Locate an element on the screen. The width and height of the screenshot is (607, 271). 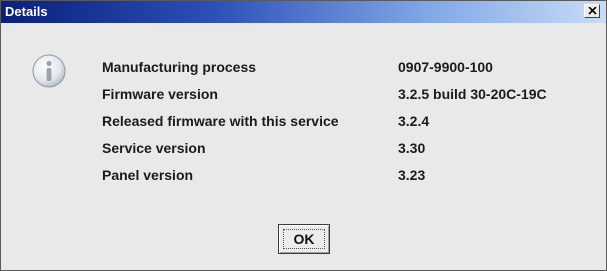
title-bar: Details is located at coordinates (303, 12).